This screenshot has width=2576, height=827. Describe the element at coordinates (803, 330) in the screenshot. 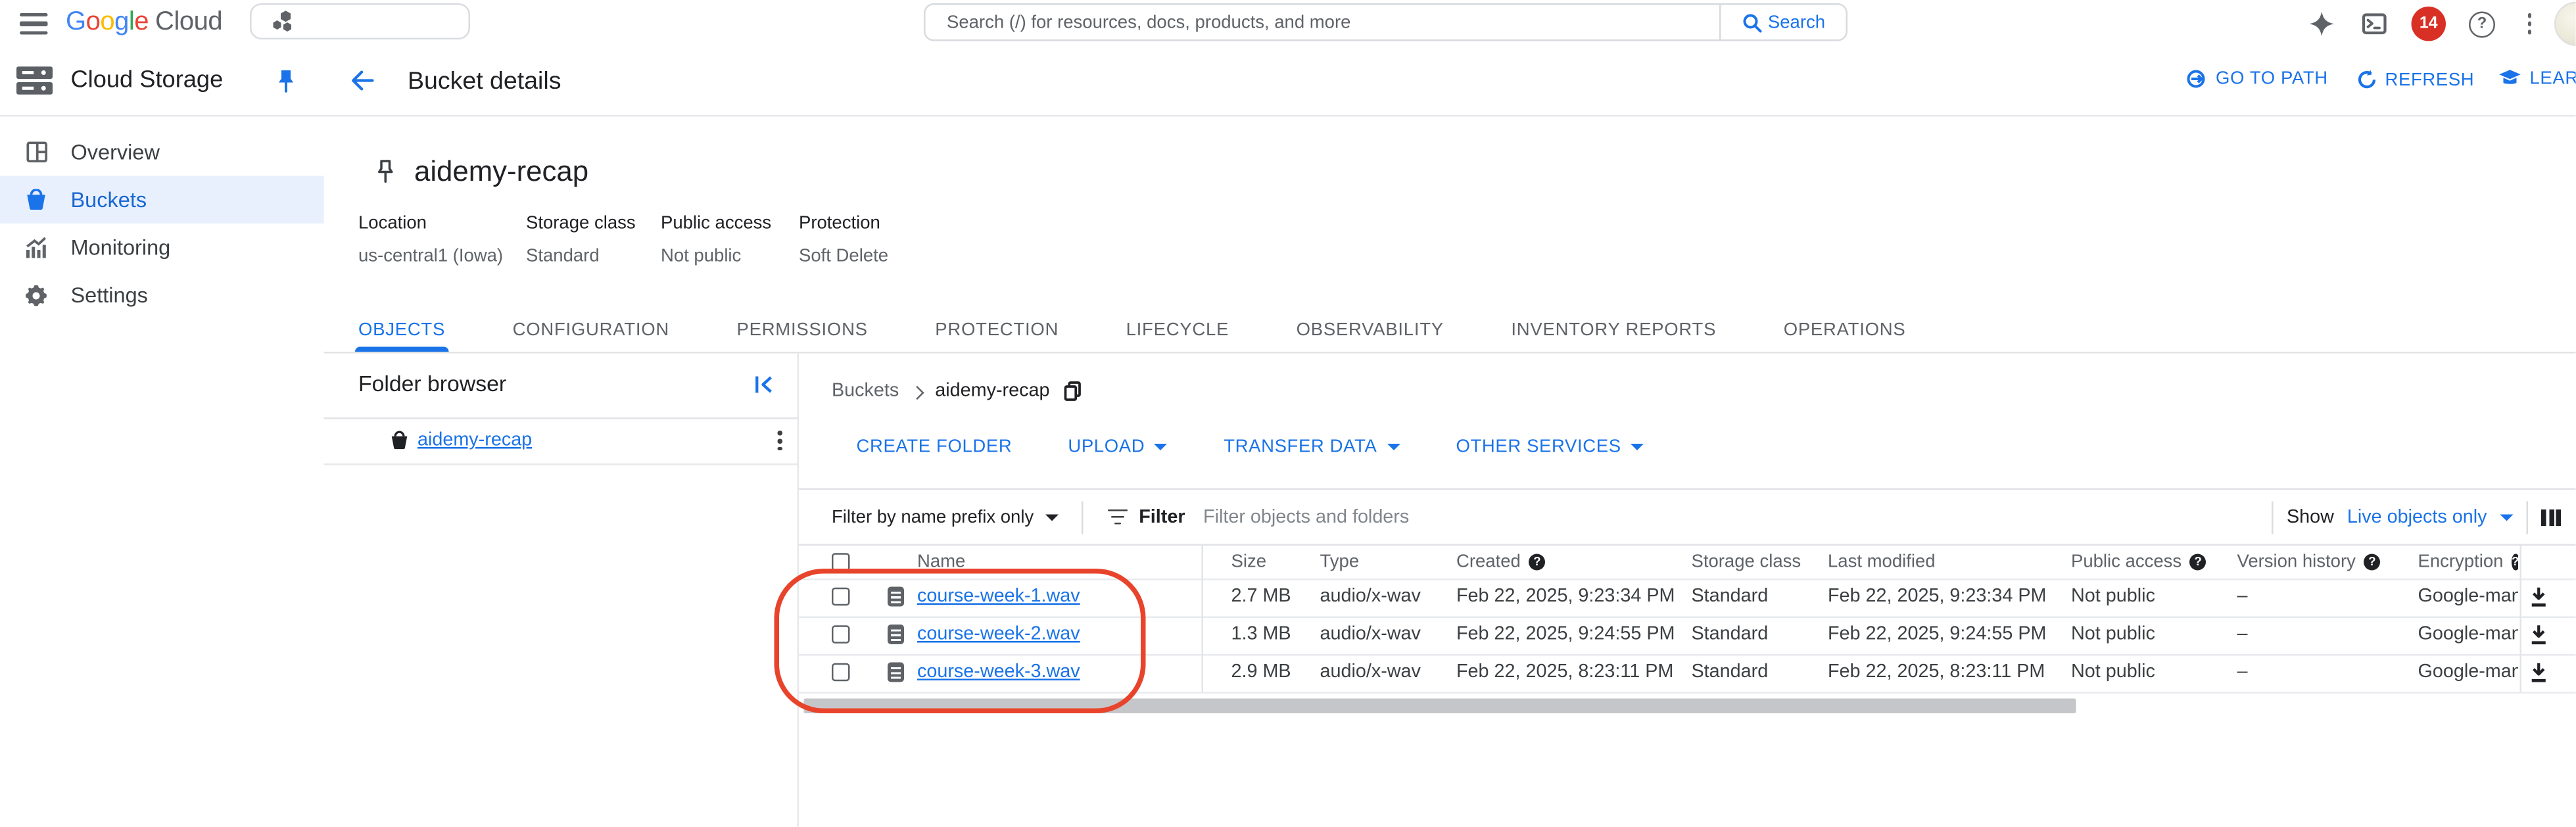

I see `tab-permissions: PERMISSIONS` at that location.